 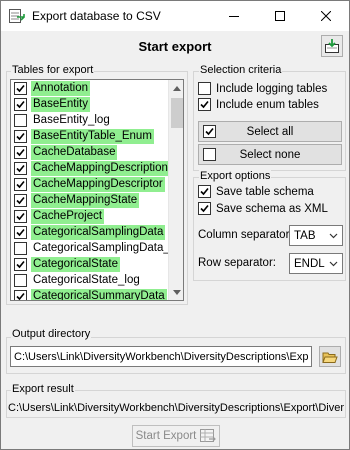 I want to click on include-enum-checkbox: Include enum tables, so click(x=258, y=104).